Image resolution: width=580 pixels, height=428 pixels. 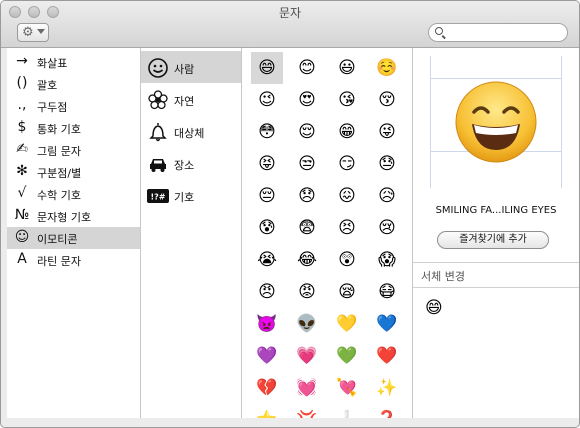 I want to click on emoji-cell: 😷, so click(x=387, y=292).